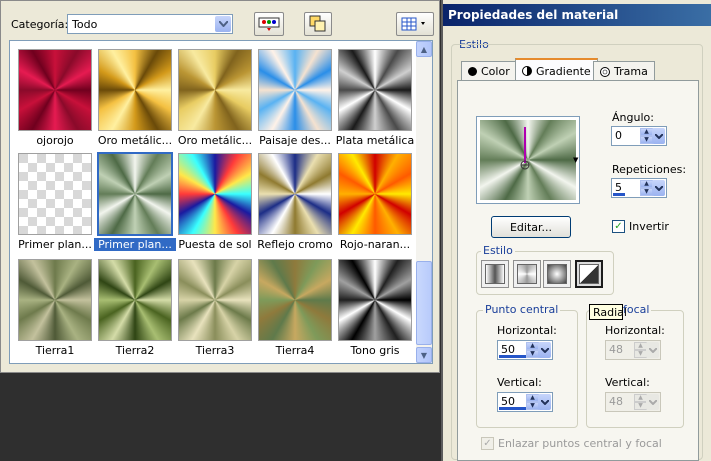  What do you see at coordinates (527, 150) in the screenshot?
I see `gradient-handle-icon` at bounding box center [527, 150].